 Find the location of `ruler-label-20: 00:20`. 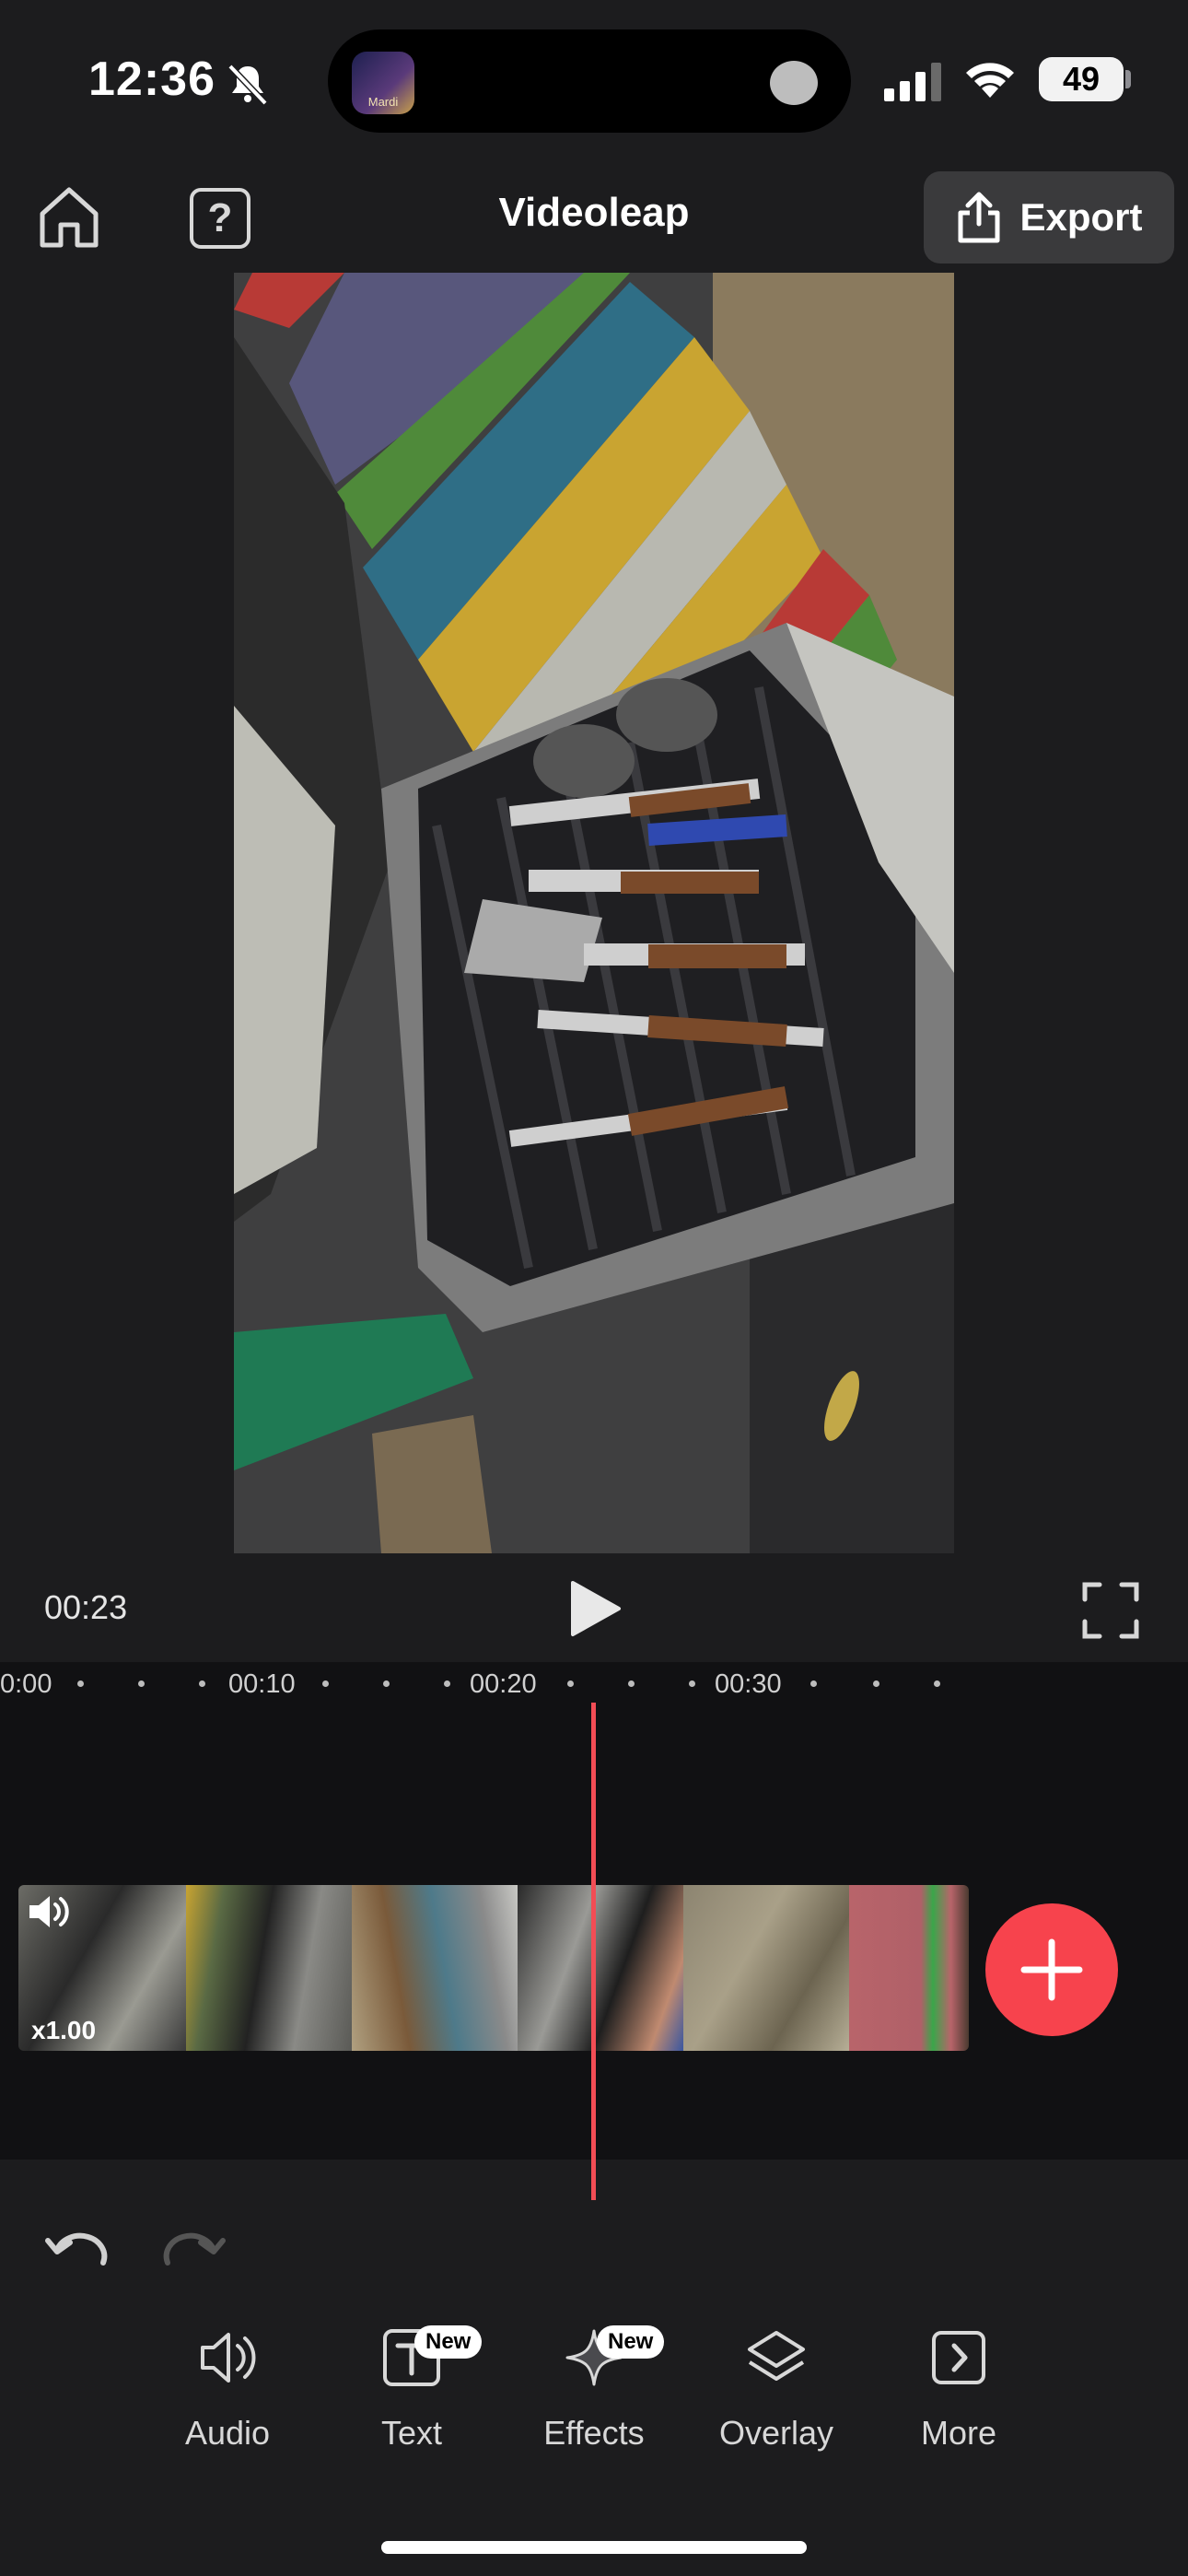

ruler-label-20: 00:20 is located at coordinates (503, 1684).